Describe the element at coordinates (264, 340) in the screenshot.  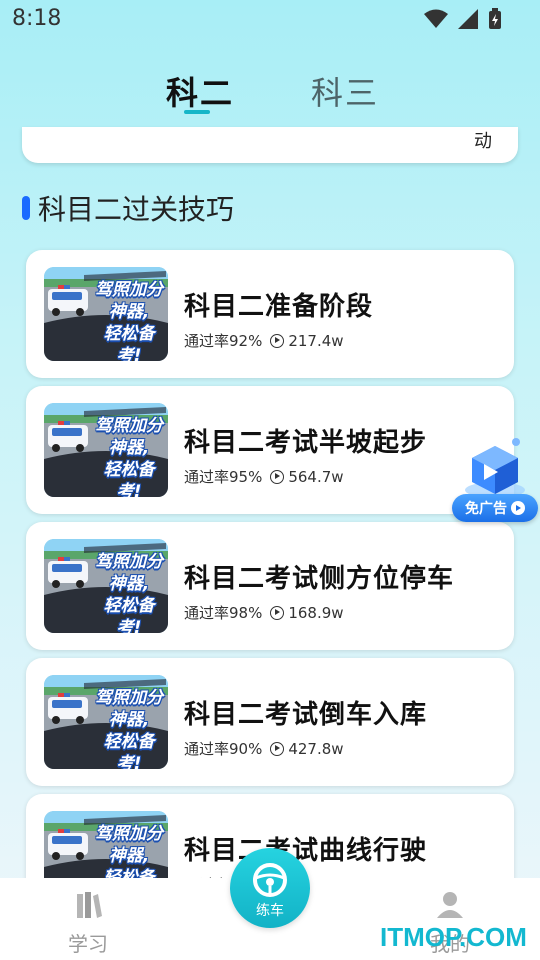
I see `lesson-meta: 通过率92% 217.4w` at that location.